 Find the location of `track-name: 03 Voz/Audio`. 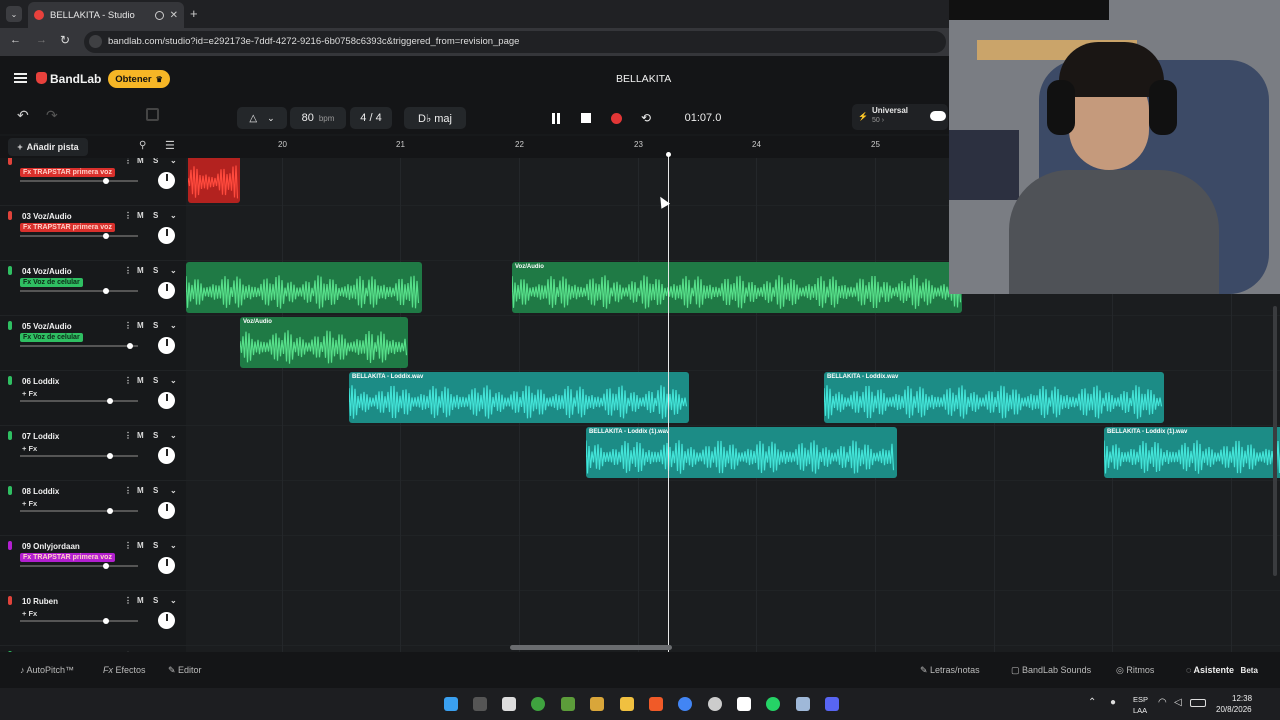

track-name: 03 Voz/Audio is located at coordinates (47, 216).